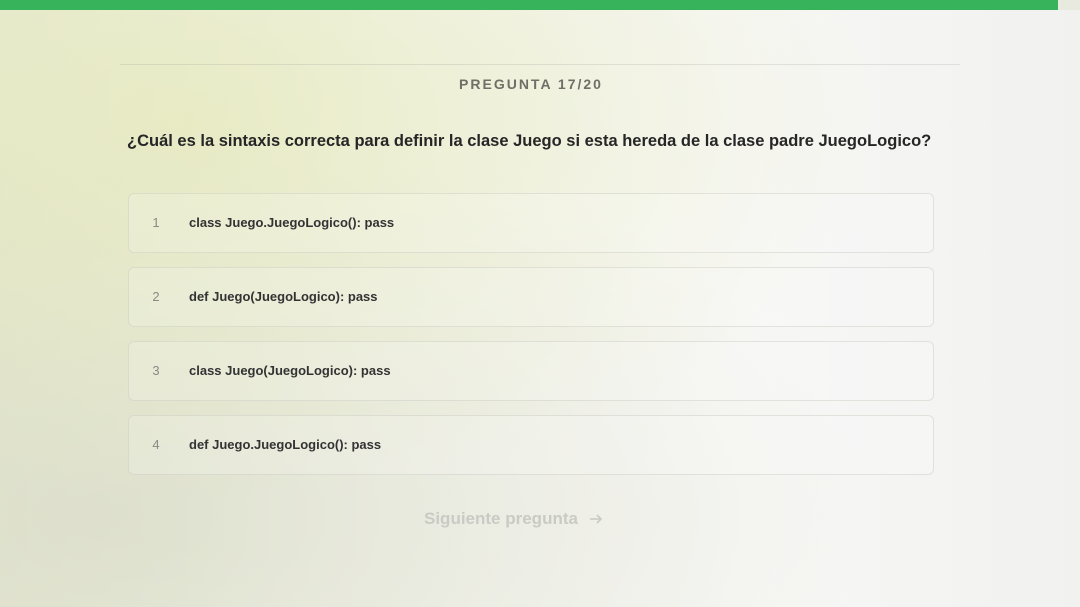 The width and height of the screenshot is (1080, 607). I want to click on header-divider, so click(540, 64).